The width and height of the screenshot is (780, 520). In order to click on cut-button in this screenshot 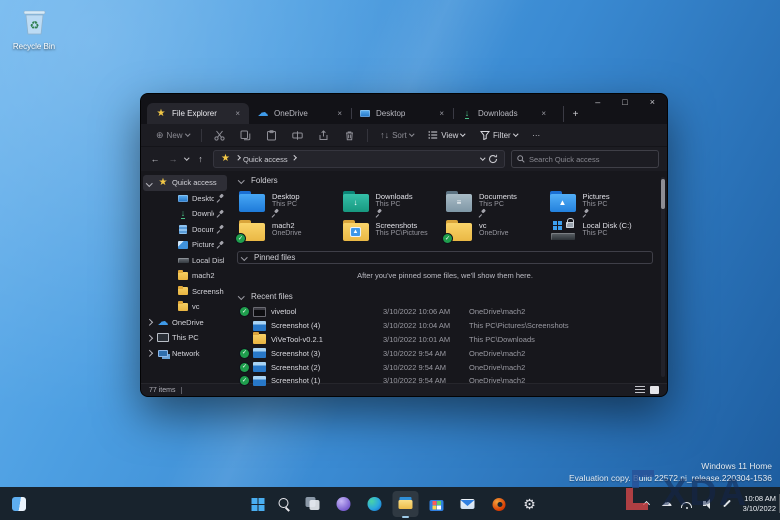, I will do `click(219, 135)`.